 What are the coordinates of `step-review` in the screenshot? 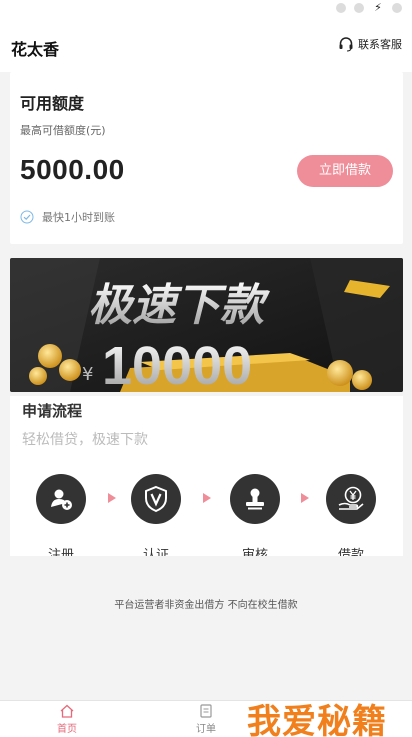 It's located at (255, 499).